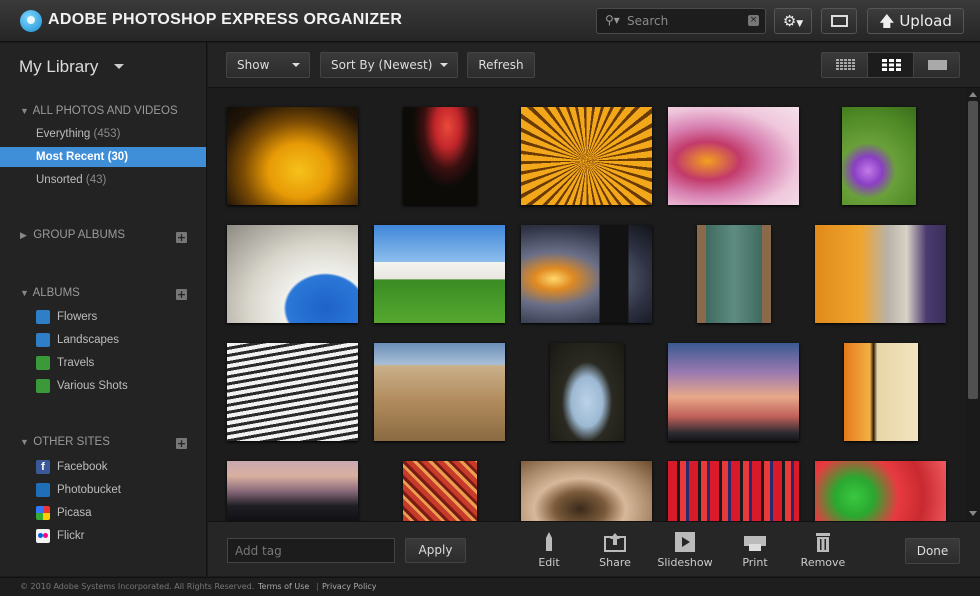 This screenshot has height=596, width=980. I want to click on sidebar-item-various-shots: Various Shots, so click(103, 386).